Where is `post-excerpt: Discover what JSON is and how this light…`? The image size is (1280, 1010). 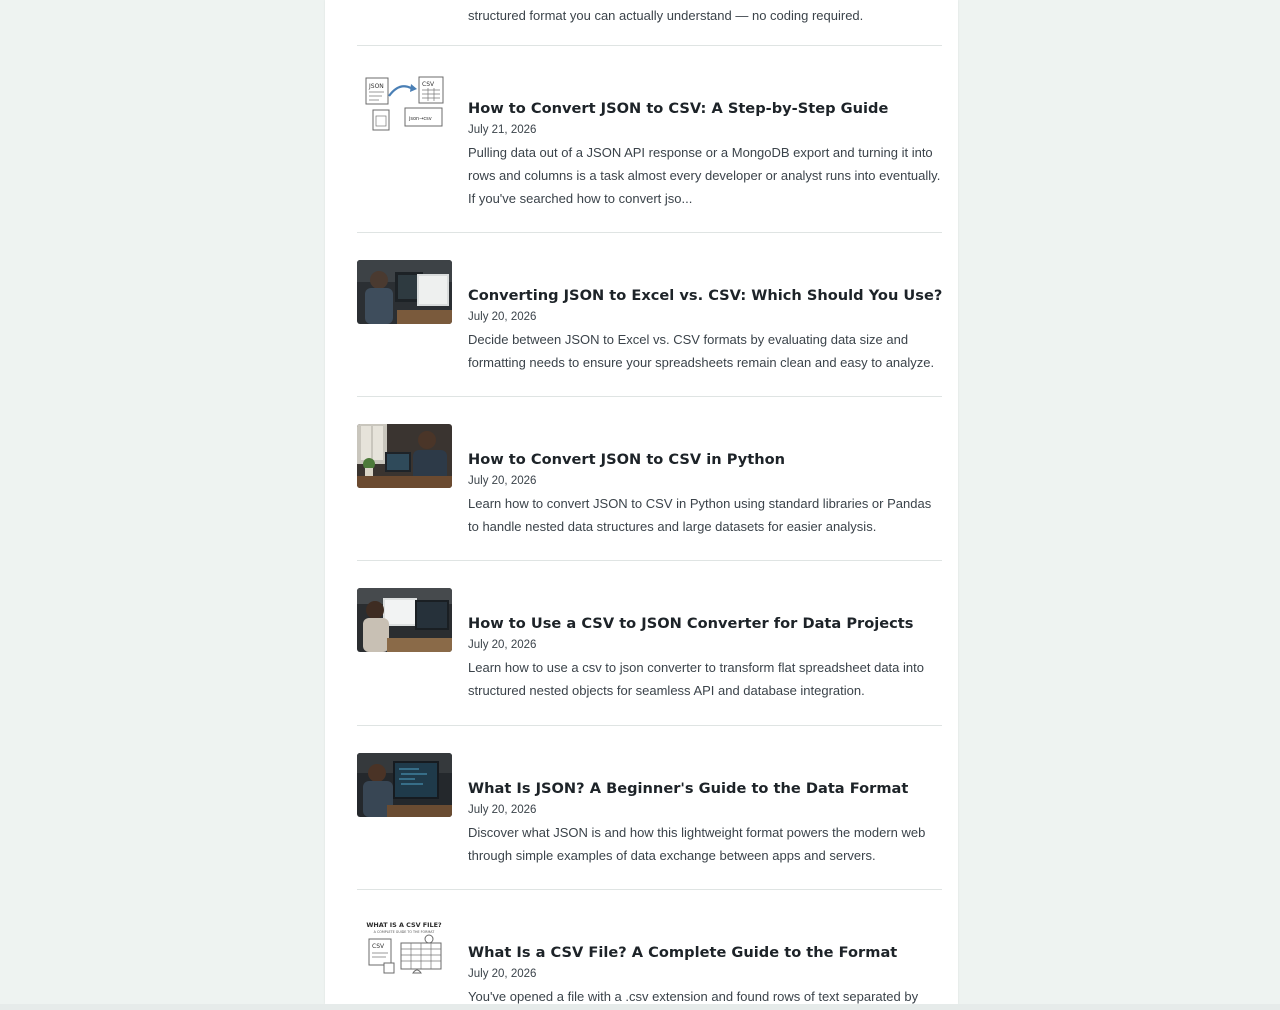
post-excerpt: Discover what JSON is and how this light… is located at coordinates (697, 844).